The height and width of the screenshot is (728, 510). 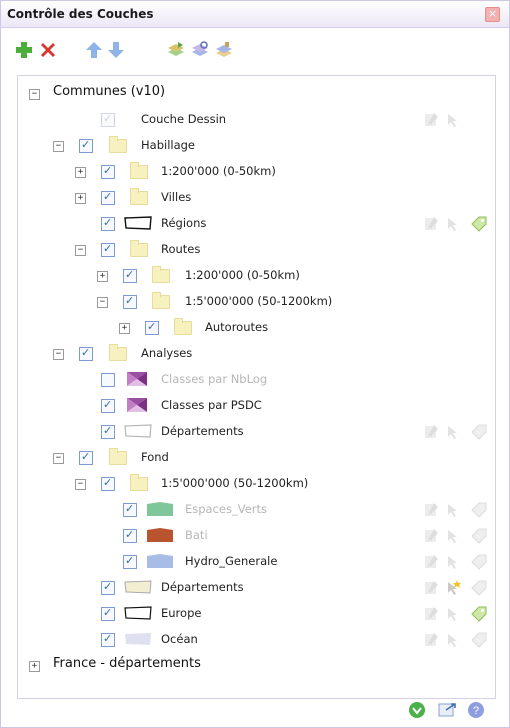 What do you see at coordinates (256, 277) in the screenshot?
I see `tree-row-routes-200: + 1:200'000 (0-50km)` at bounding box center [256, 277].